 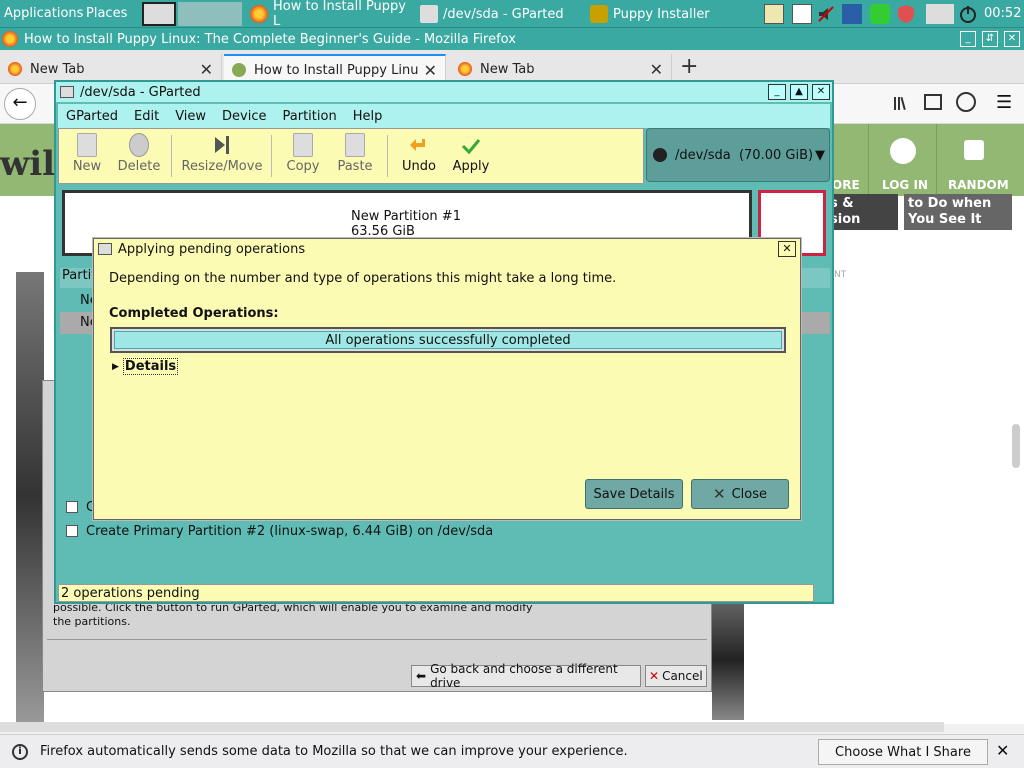 What do you see at coordinates (661, 14) in the screenshot?
I see `task-puppy-installer: Puppy Installer` at bounding box center [661, 14].